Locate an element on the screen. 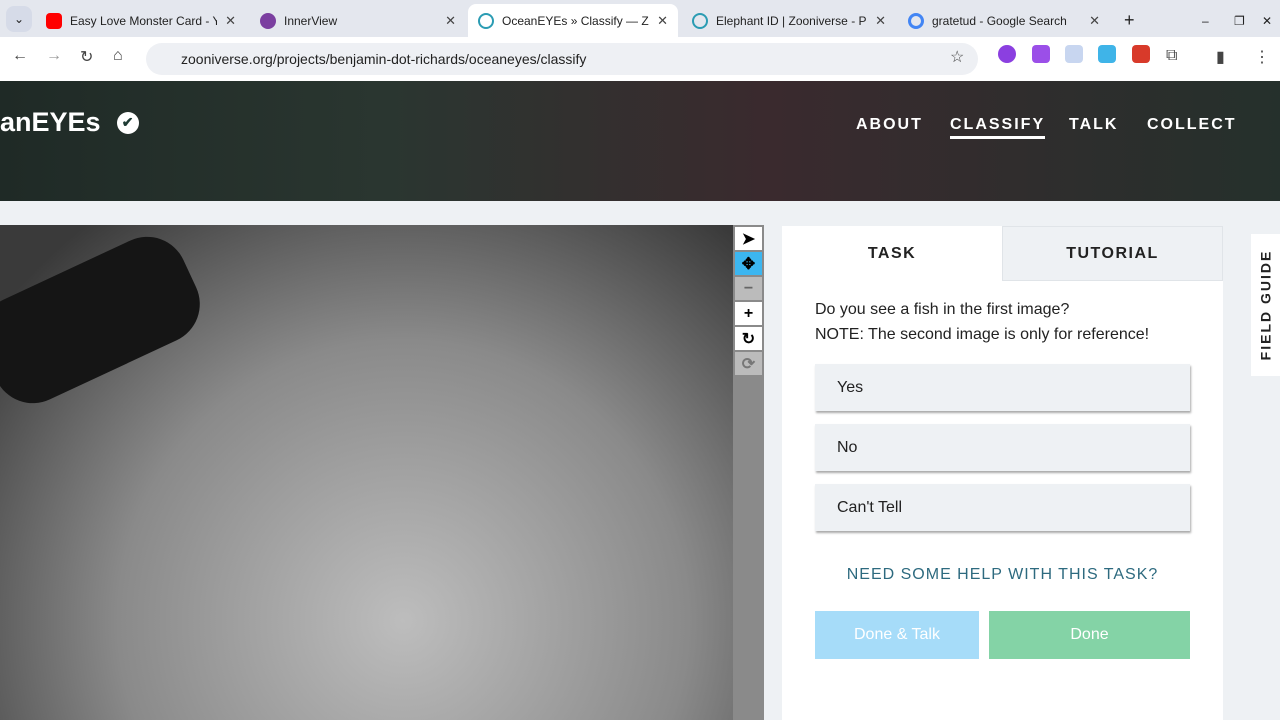  project-title: anEYEs ✔ is located at coordinates (69, 122).